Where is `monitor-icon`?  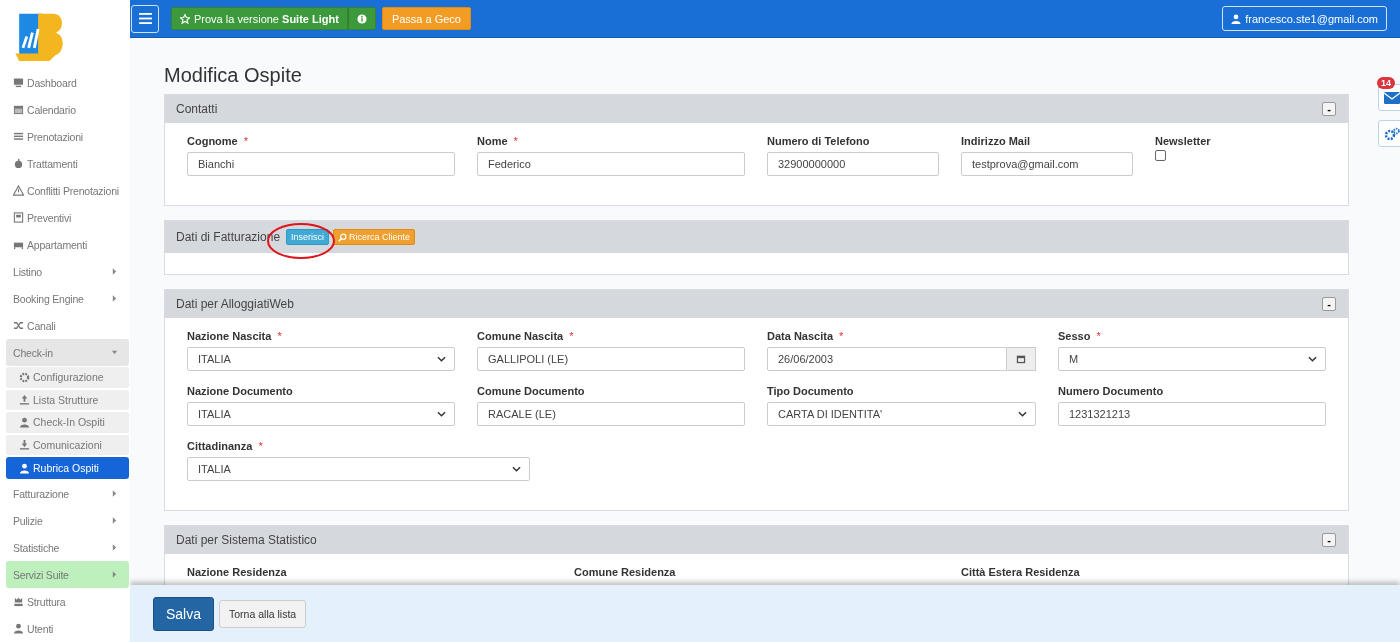 monitor-icon is located at coordinates (18, 82).